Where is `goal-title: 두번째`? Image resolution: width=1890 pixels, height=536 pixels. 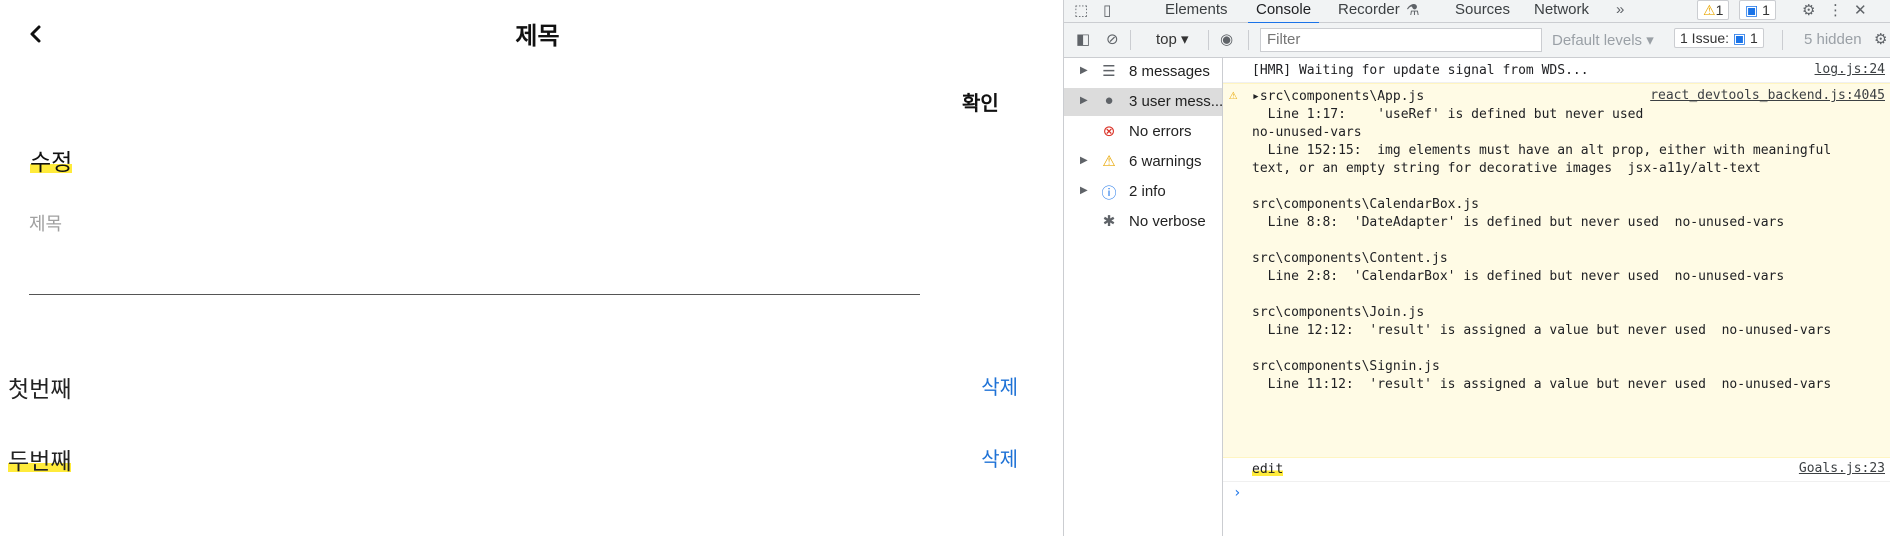
goal-title: 두번째 is located at coordinates (40, 461).